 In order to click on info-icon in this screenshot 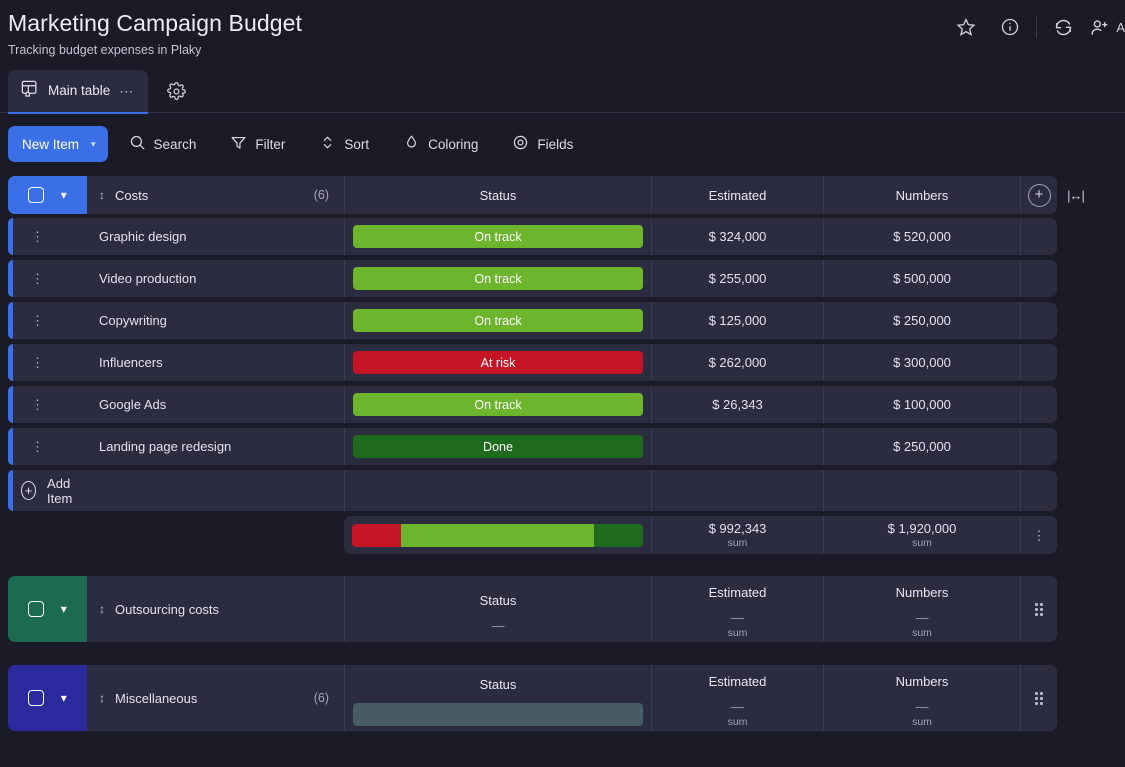, I will do `click(1010, 27)`.